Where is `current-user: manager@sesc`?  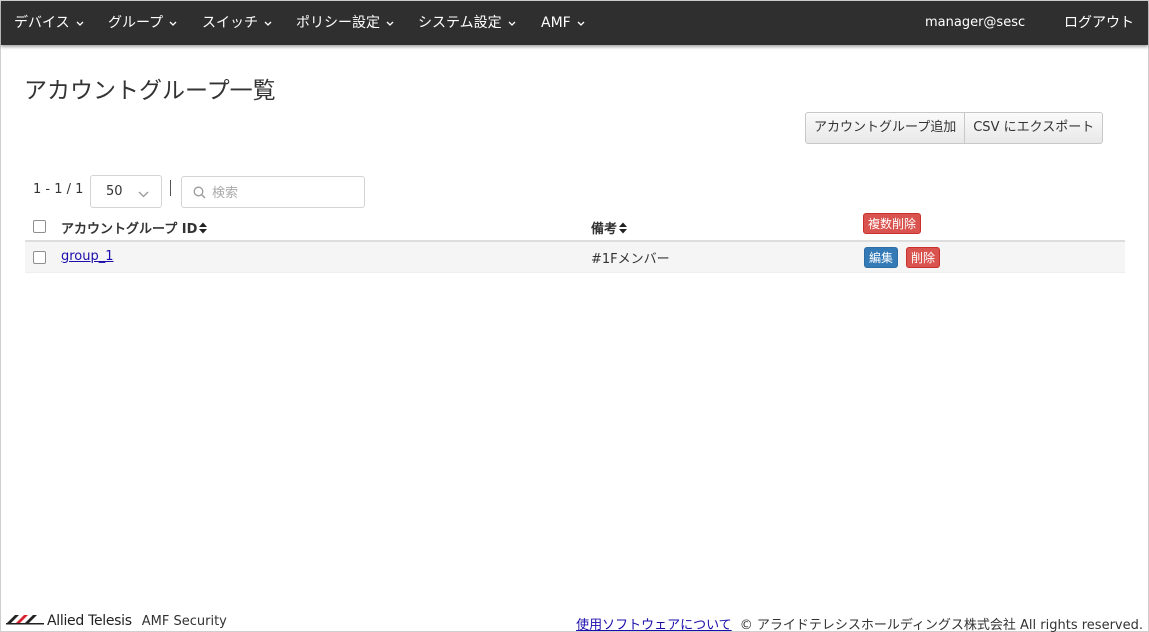
current-user: manager@sesc is located at coordinates (975, 22).